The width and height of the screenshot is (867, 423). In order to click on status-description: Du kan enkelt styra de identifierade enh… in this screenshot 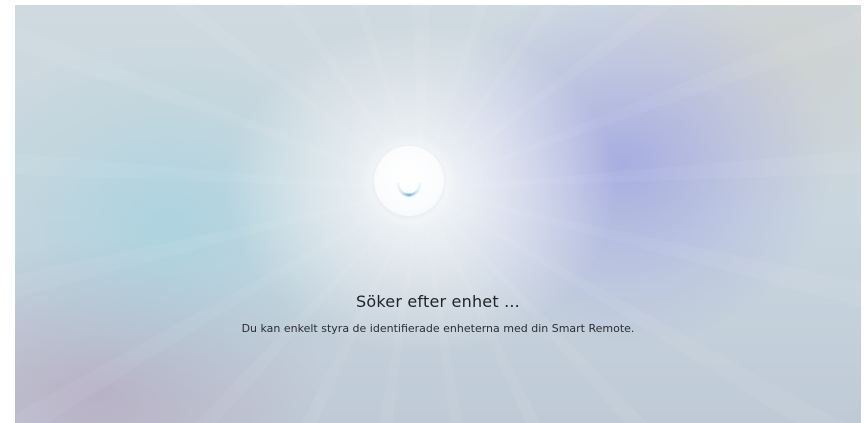, I will do `click(438, 328)`.